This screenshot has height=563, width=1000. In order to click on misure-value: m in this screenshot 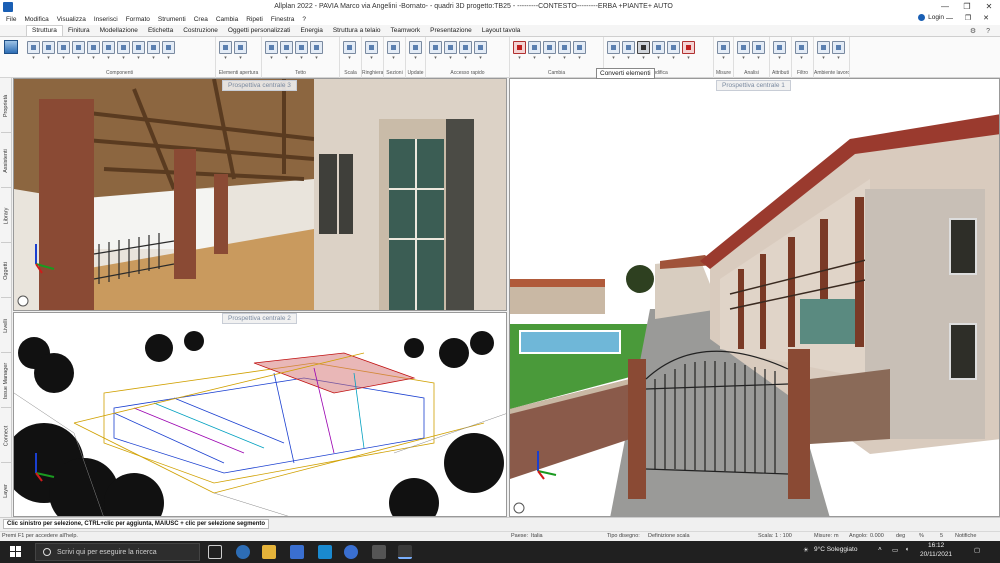, I will do `click(836, 536)`.